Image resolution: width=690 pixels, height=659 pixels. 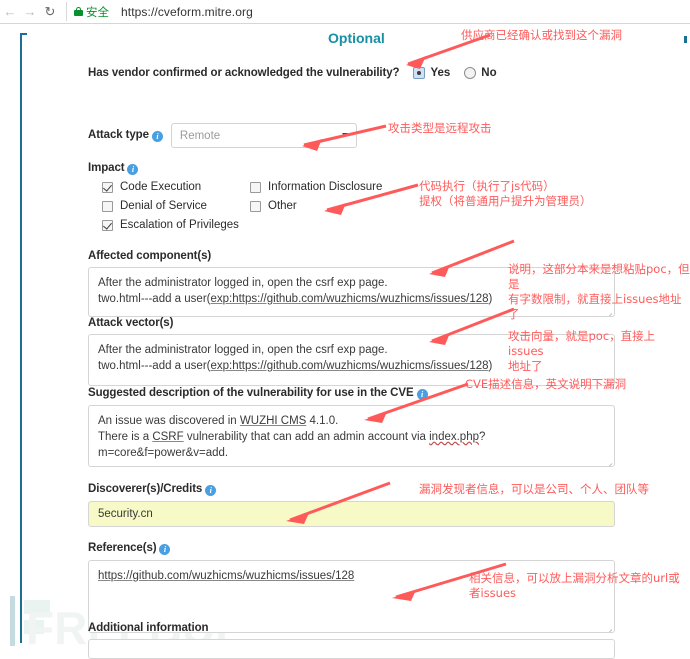 I want to click on annotation-arrow-attack-type, so click(x=344, y=137).